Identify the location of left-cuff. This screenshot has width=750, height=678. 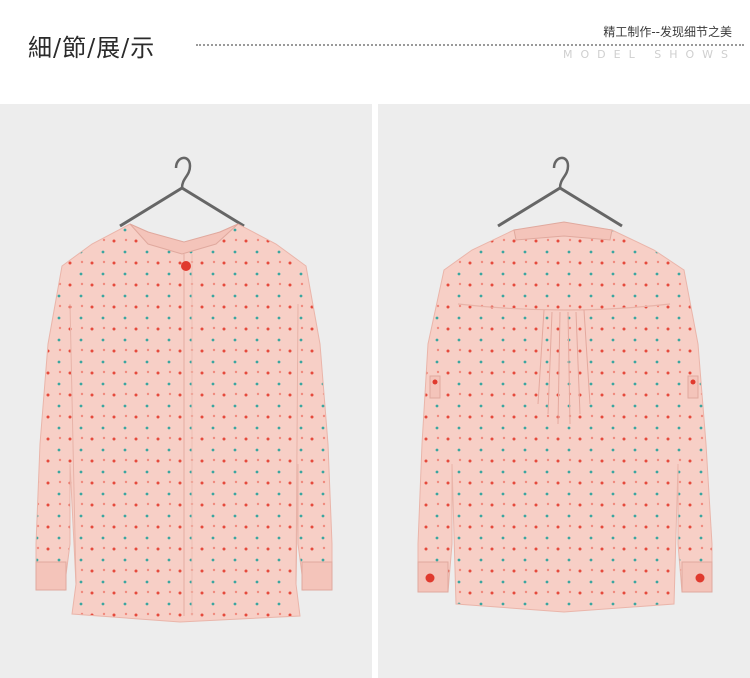
(51, 576).